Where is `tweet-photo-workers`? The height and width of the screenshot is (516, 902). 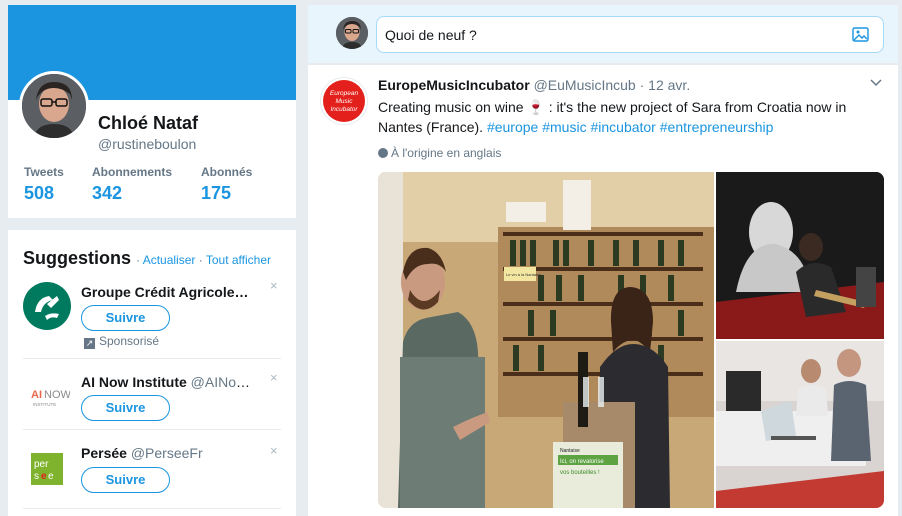
tweet-photo-workers is located at coordinates (800, 424).